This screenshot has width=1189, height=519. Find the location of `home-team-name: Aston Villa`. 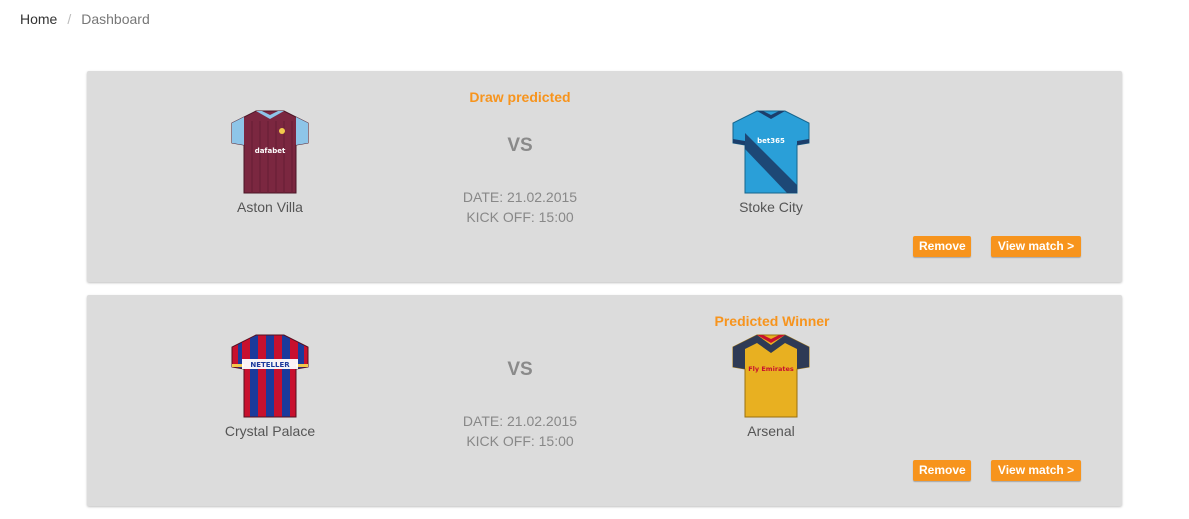

home-team-name: Aston Villa is located at coordinates (270, 207).